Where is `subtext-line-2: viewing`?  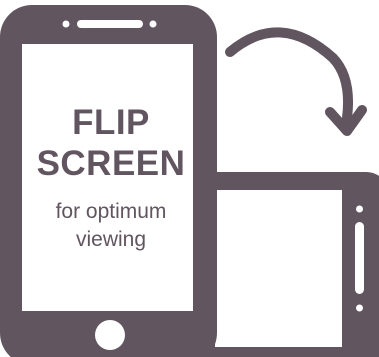
subtext-line-2: viewing is located at coordinates (111, 239).